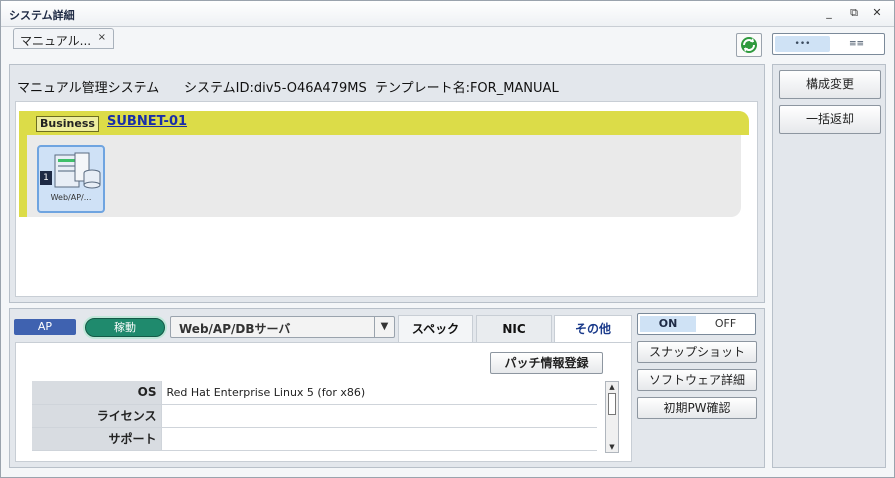 Image resolution: width=895 pixels, height=478 pixels. Describe the element at coordinates (125, 327) in the screenshot. I see `status-badge: 稼動` at that location.